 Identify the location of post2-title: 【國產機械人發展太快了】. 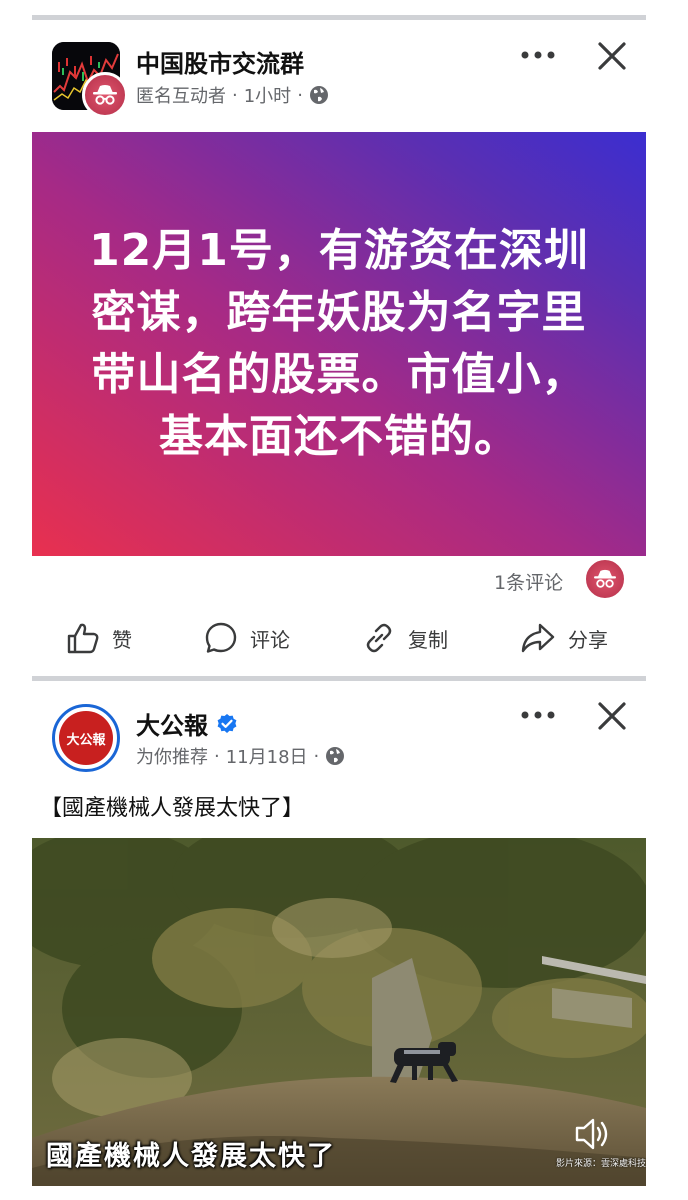
(172, 808).